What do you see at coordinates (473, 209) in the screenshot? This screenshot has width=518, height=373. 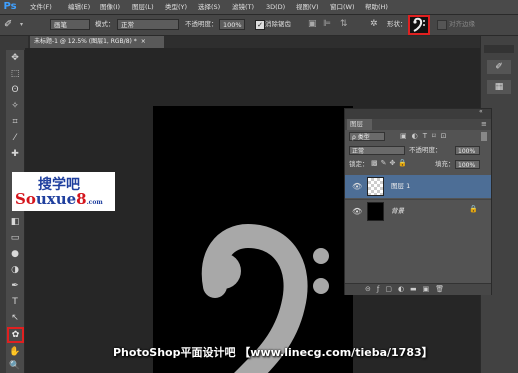 I see `lock-icon: 🔒` at bounding box center [473, 209].